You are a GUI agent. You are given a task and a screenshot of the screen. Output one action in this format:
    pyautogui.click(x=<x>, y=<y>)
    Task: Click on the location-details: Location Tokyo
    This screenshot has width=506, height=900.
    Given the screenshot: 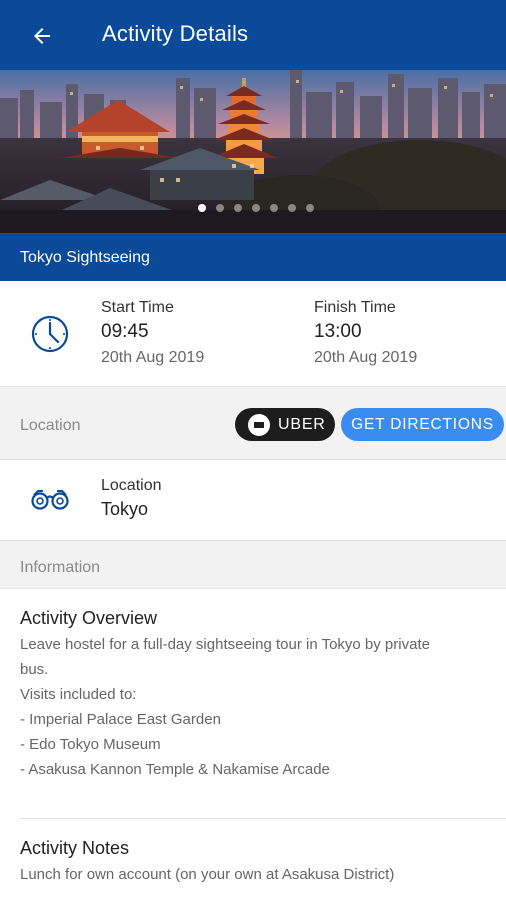 What is the action you would take?
    pyautogui.click(x=253, y=500)
    